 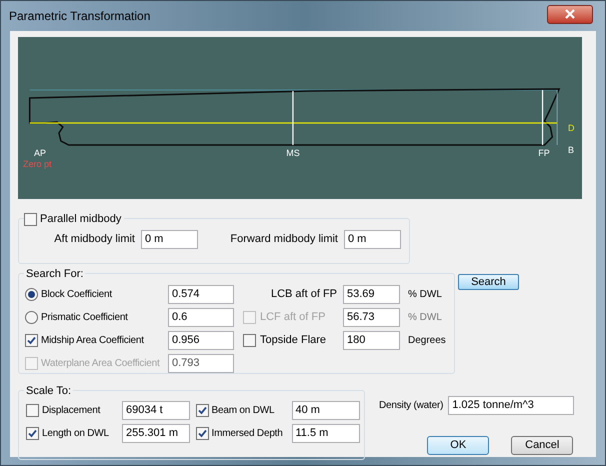 What do you see at coordinates (40, 153) in the screenshot?
I see `station-label: AP` at bounding box center [40, 153].